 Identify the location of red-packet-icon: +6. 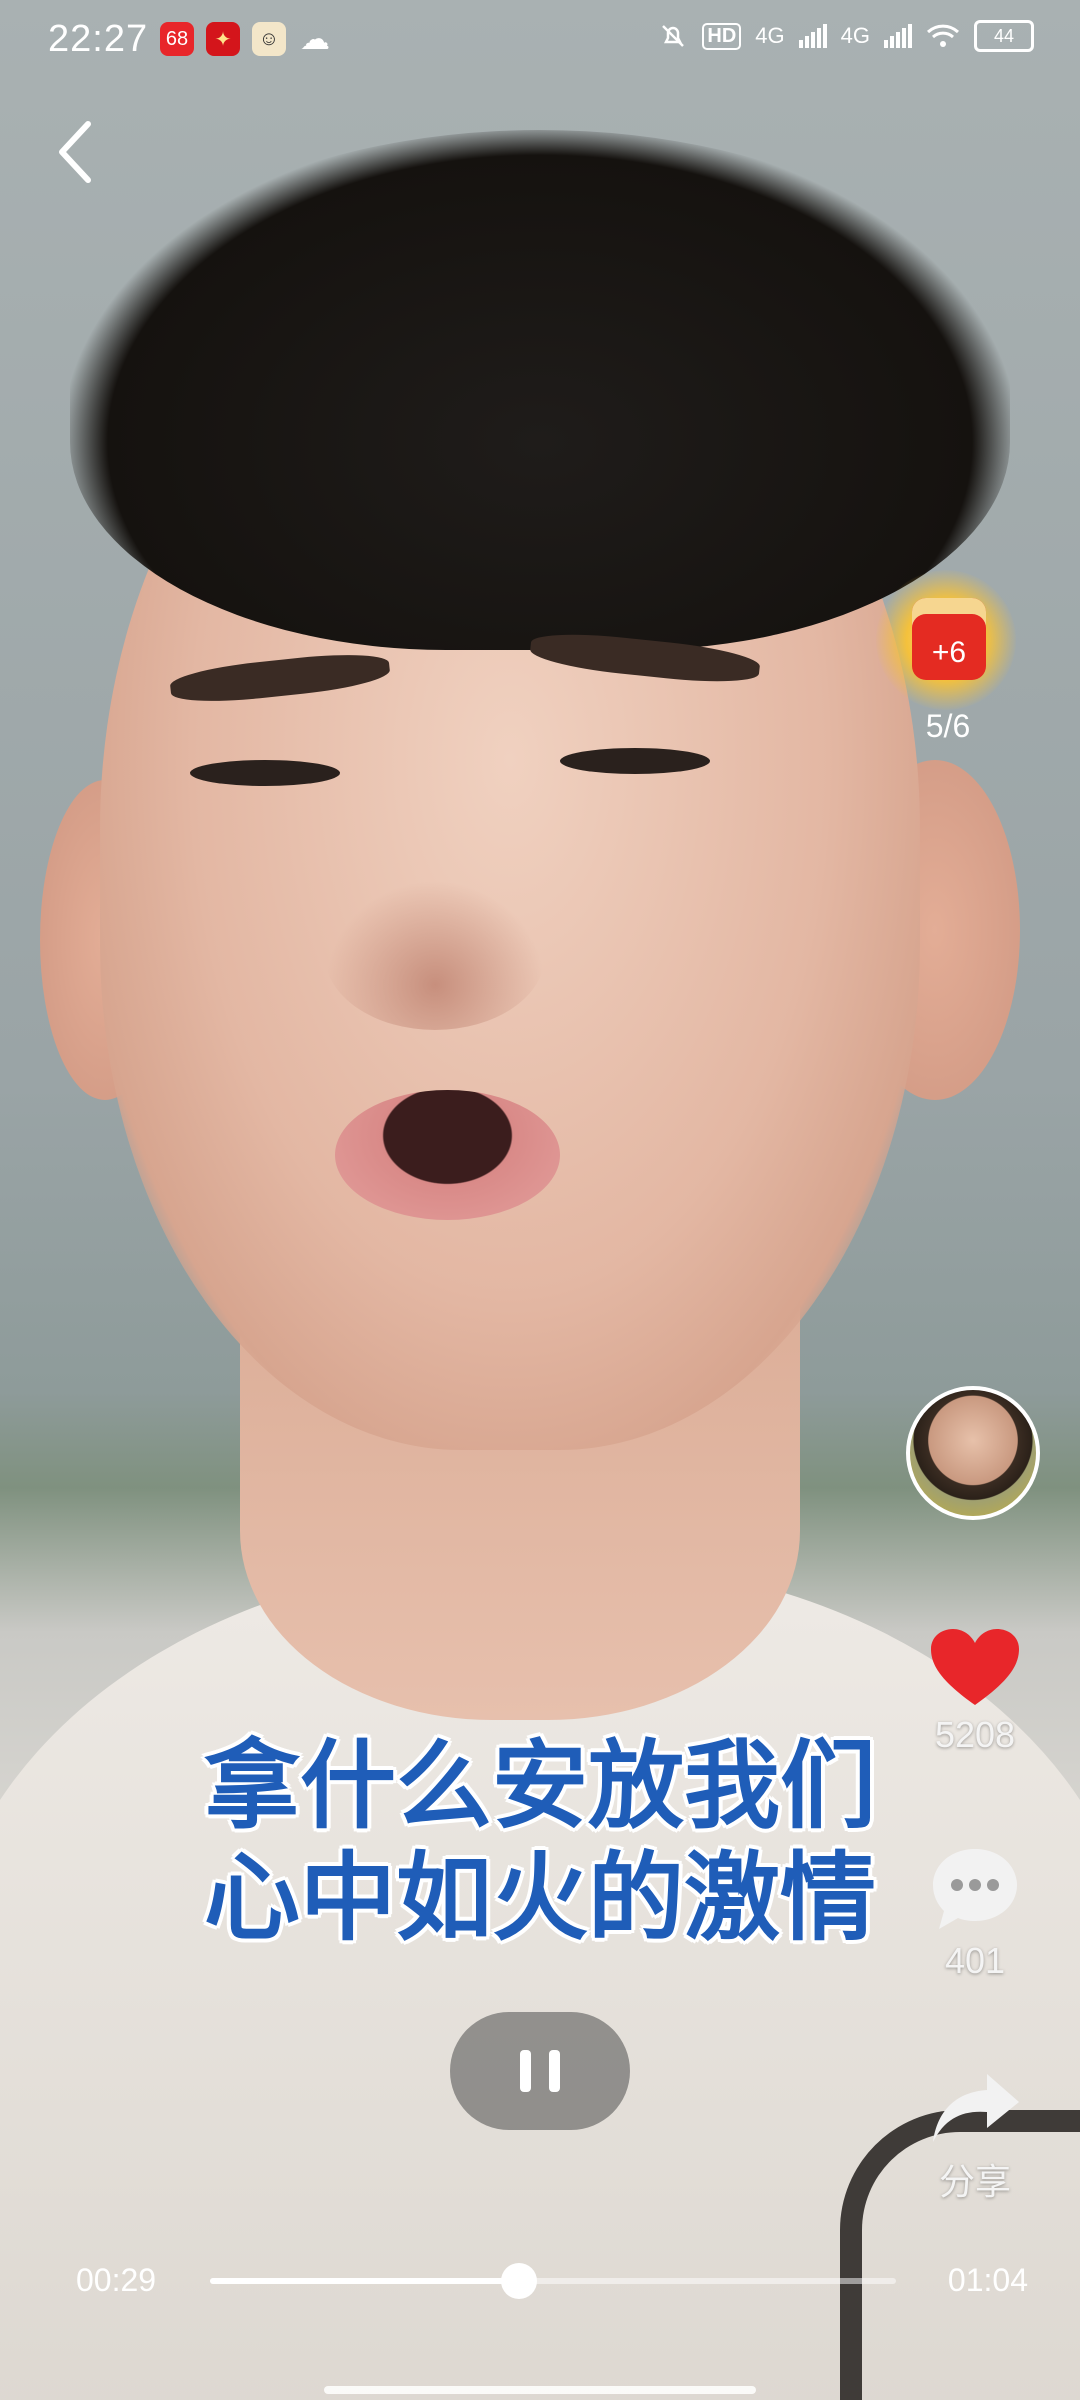
(949, 639).